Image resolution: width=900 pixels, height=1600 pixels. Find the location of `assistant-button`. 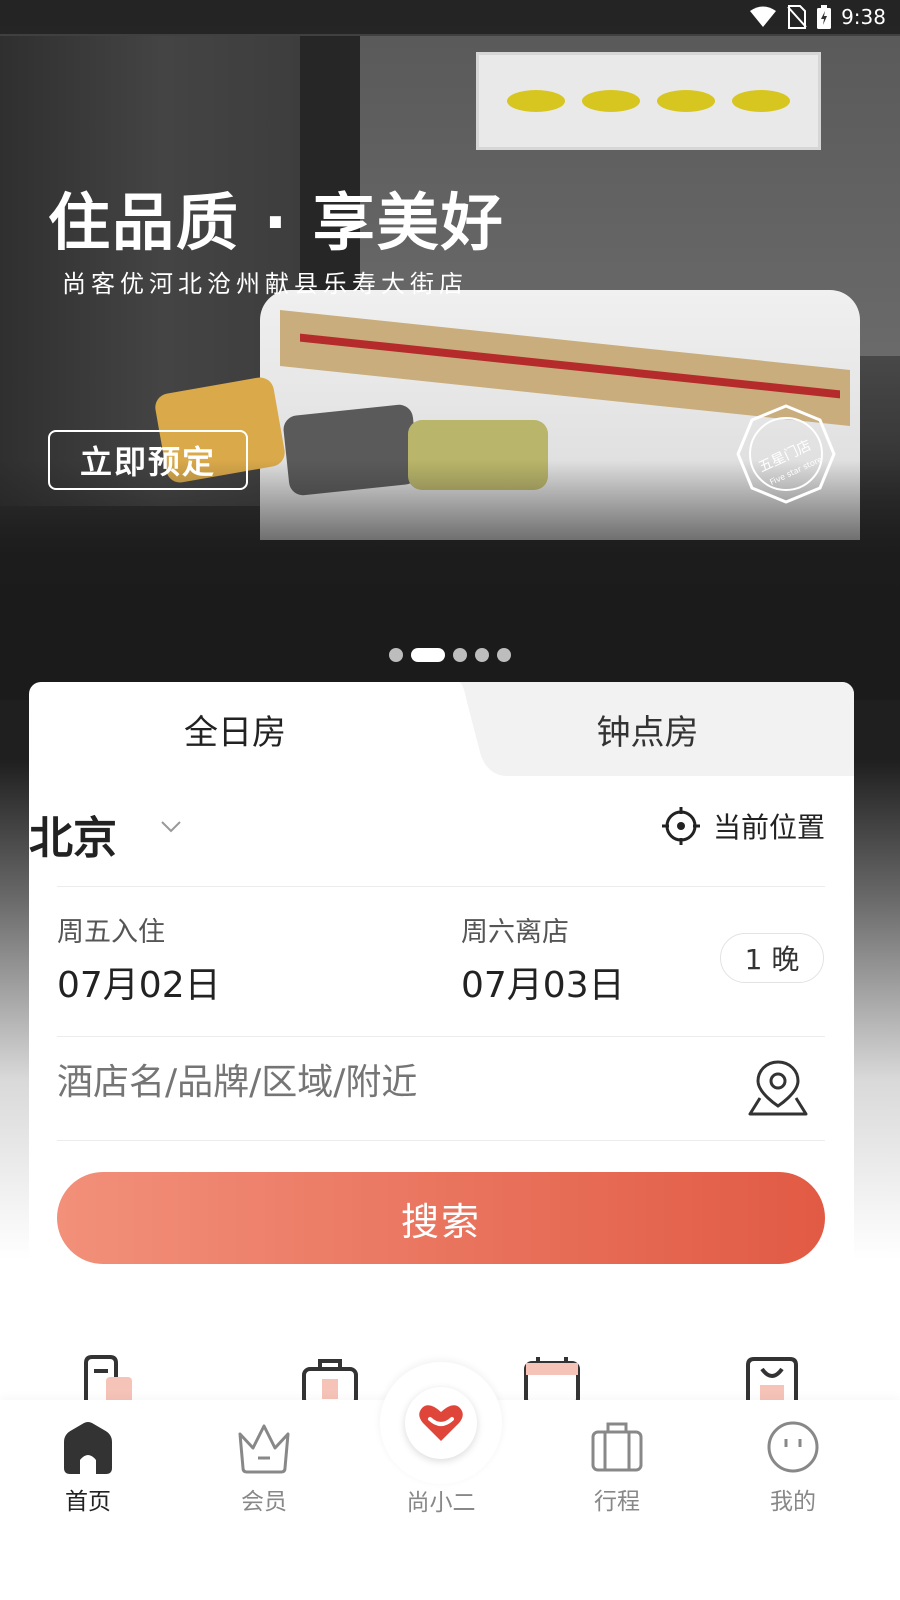

assistant-button is located at coordinates (441, 1423).